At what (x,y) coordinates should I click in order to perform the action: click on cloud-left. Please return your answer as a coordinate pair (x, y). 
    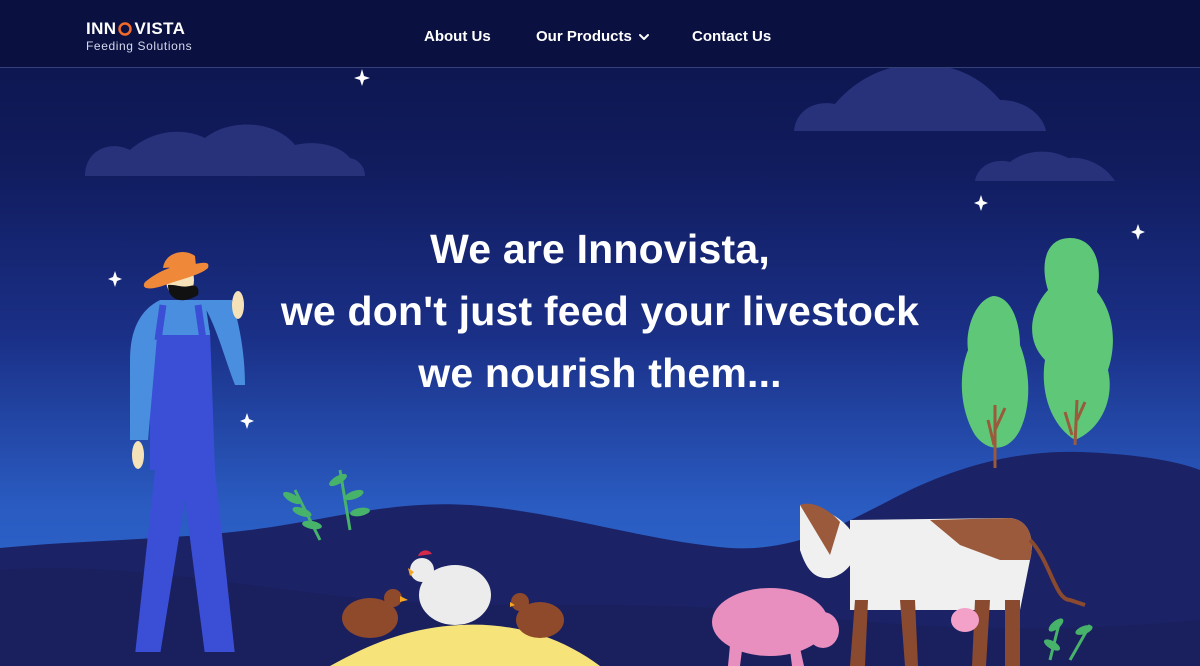
    Looking at the image, I should click on (225, 150).